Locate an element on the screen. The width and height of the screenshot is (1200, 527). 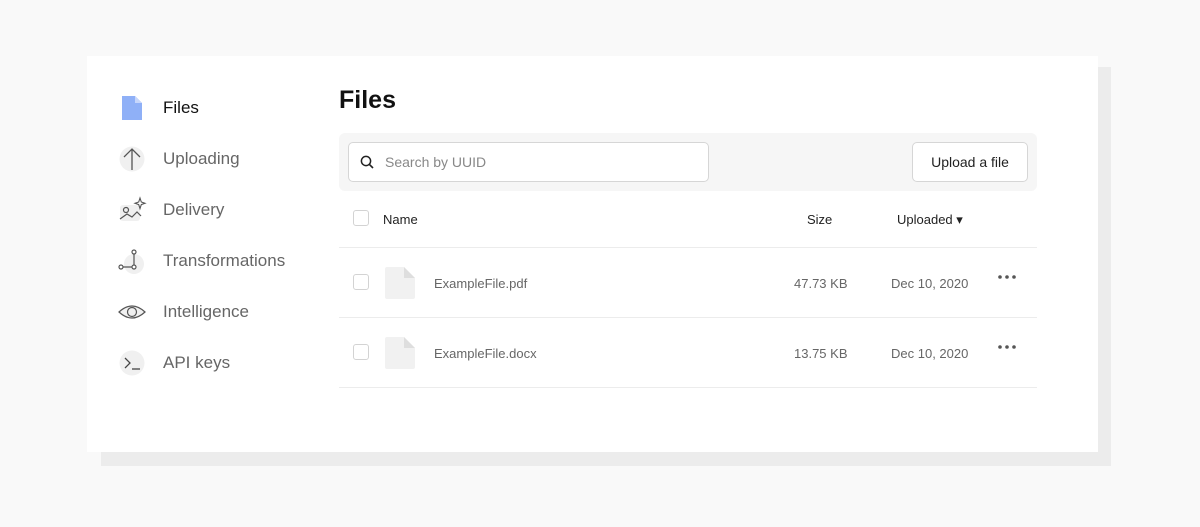
terminal-icon is located at coordinates (132, 363).